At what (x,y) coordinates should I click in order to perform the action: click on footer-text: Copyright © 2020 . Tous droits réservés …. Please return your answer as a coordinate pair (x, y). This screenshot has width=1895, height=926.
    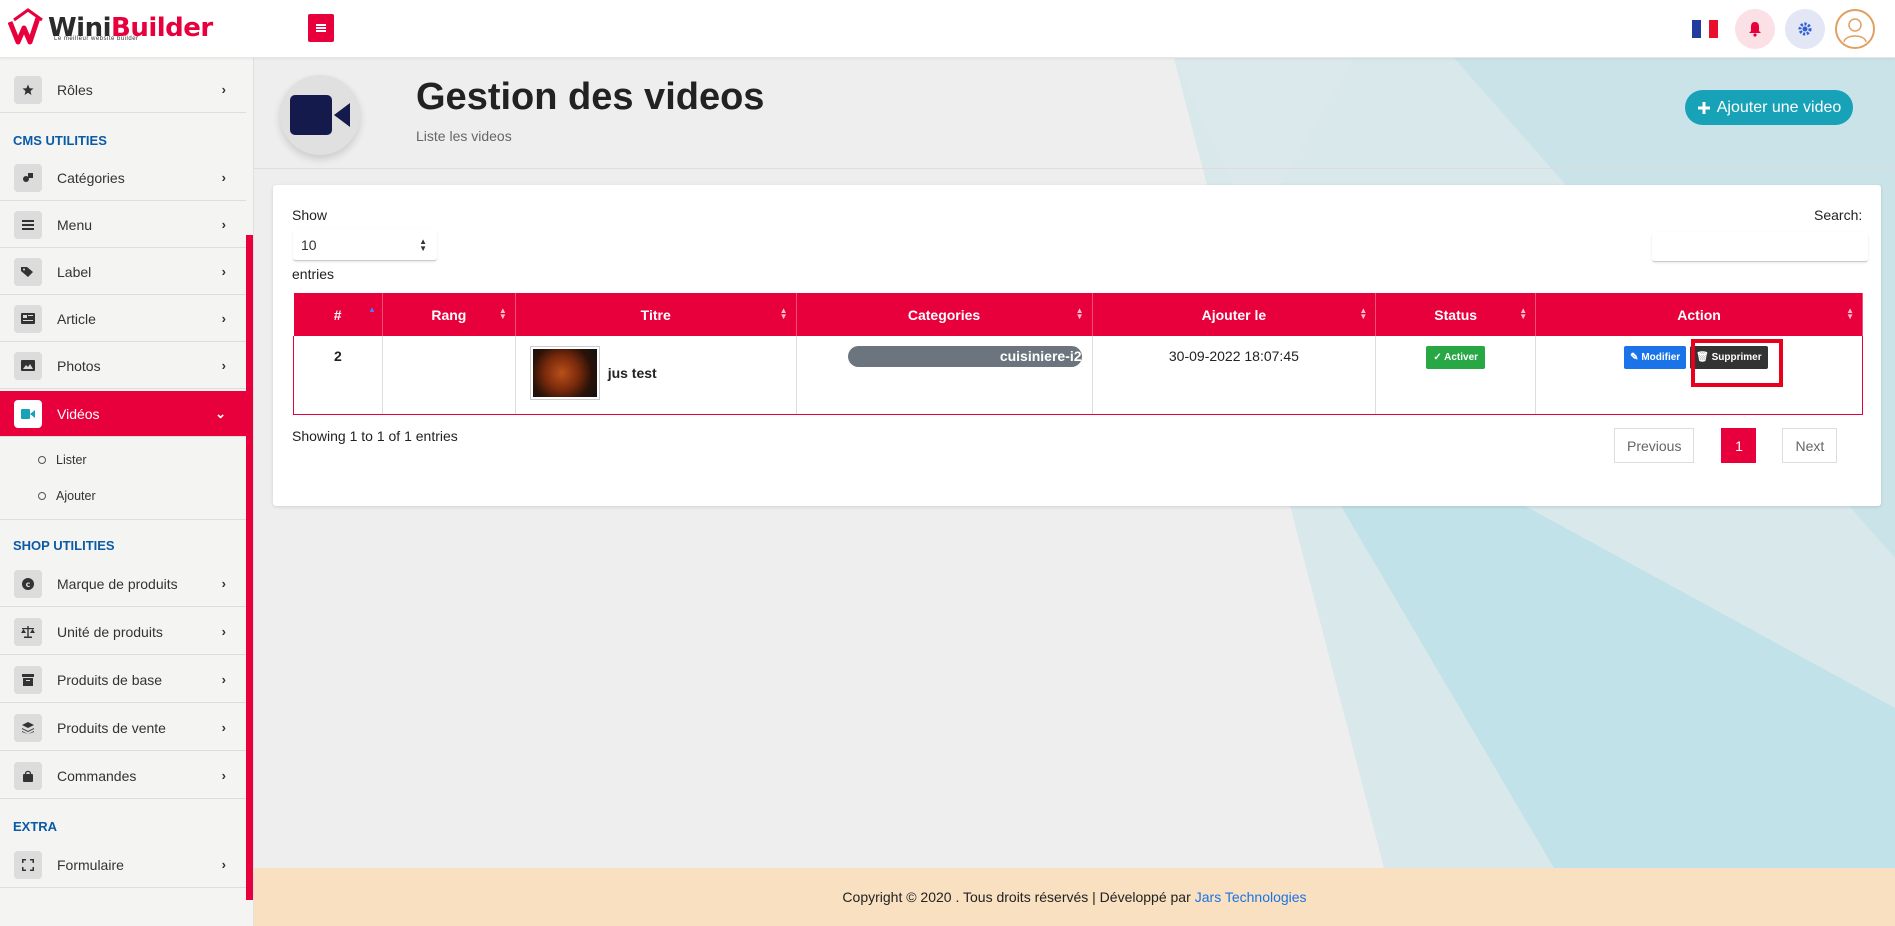
    Looking at the image, I should click on (1016, 897).